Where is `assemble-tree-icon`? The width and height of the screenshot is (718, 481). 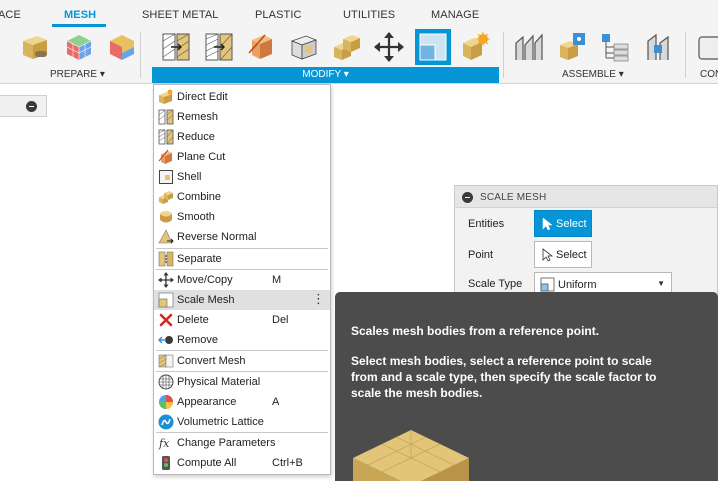 assemble-tree-icon is located at coordinates (616, 47).